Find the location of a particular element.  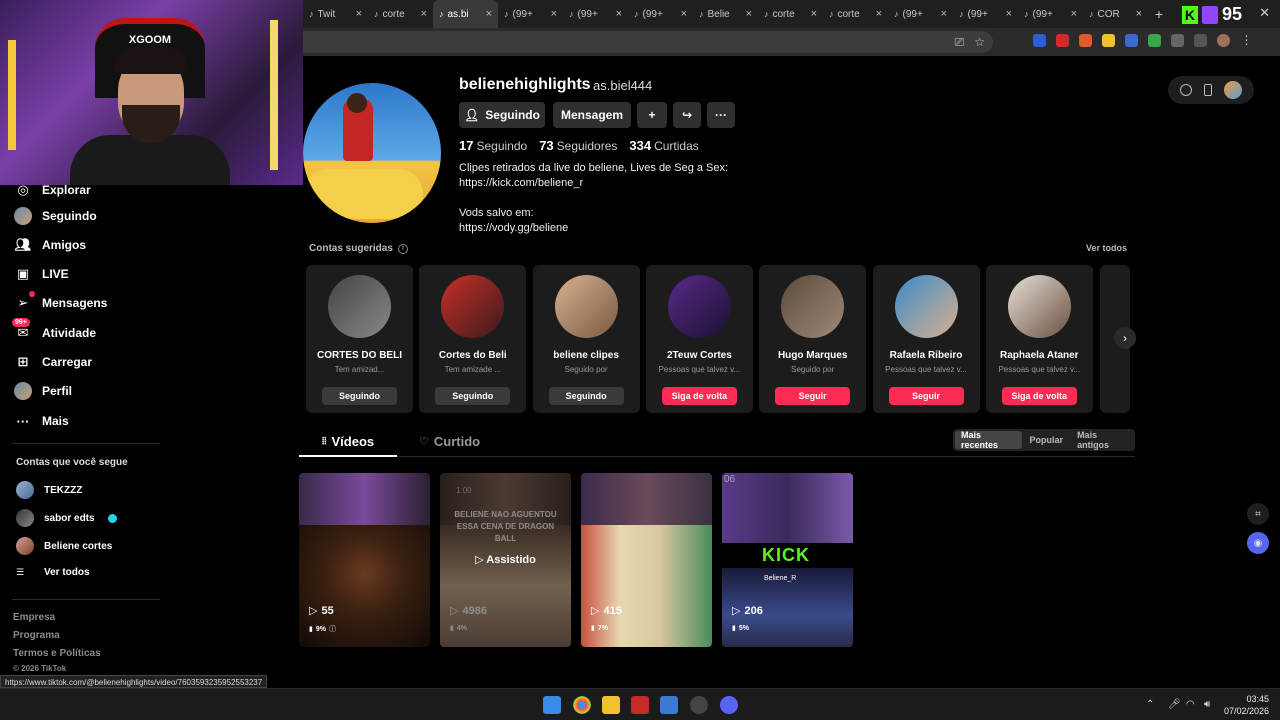

more-options-button: ··· is located at coordinates (721, 115).